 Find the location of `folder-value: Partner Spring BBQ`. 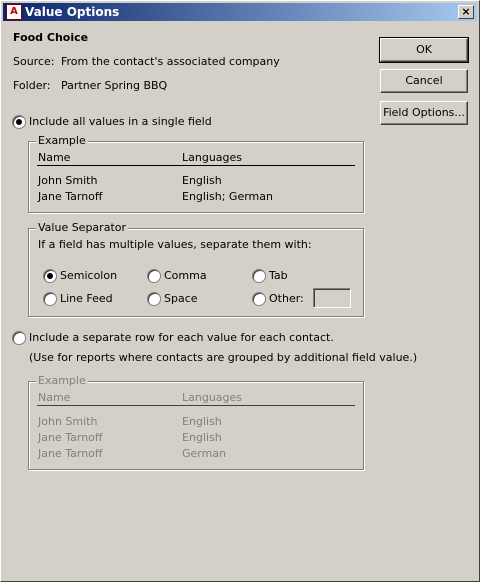

folder-value: Partner Spring BBQ is located at coordinates (114, 85).